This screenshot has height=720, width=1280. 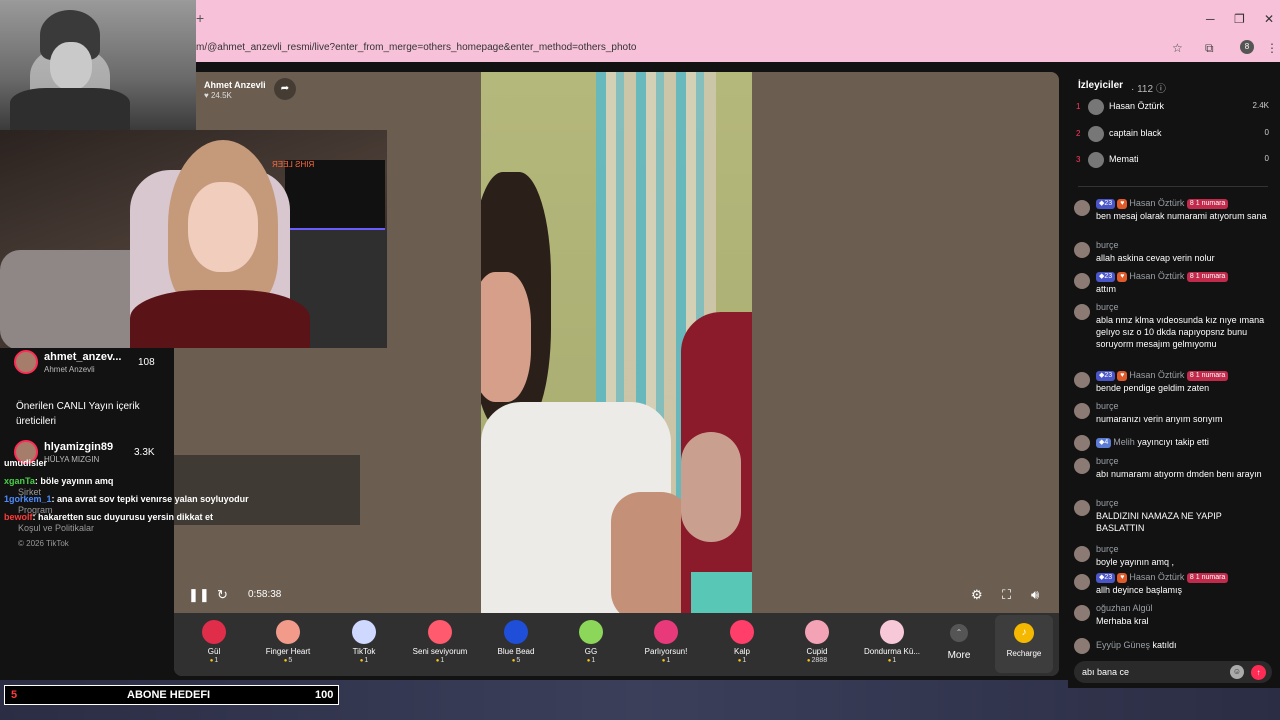 What do you see at coordinates (817, 644) in the screenshot?
I see `gift-item: Cupid2888` at bounding box center [817, 644].